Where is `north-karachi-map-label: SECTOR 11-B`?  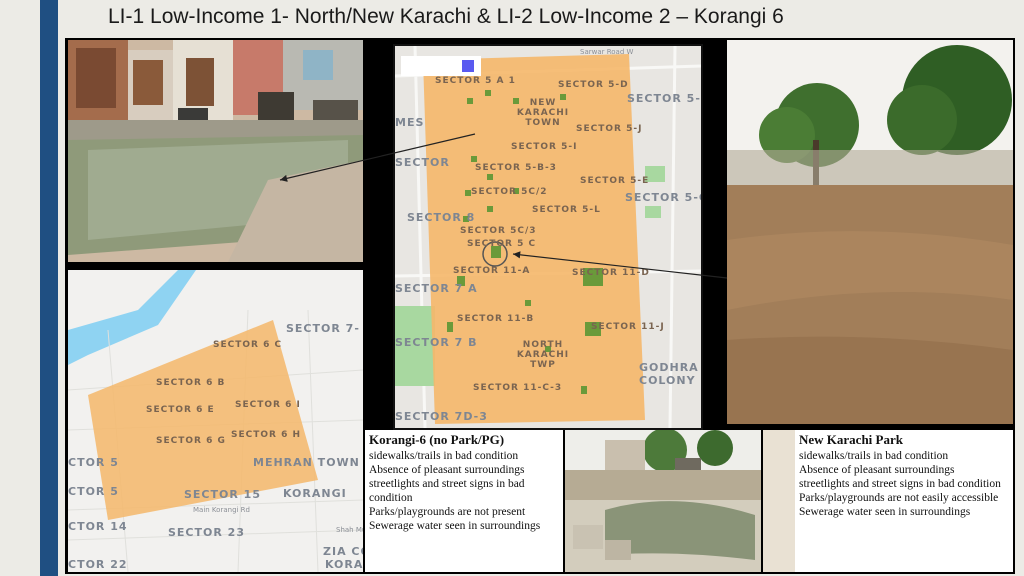
north-karachi-map-label: SECTOR 11-B is located at coordinates (496, 319).